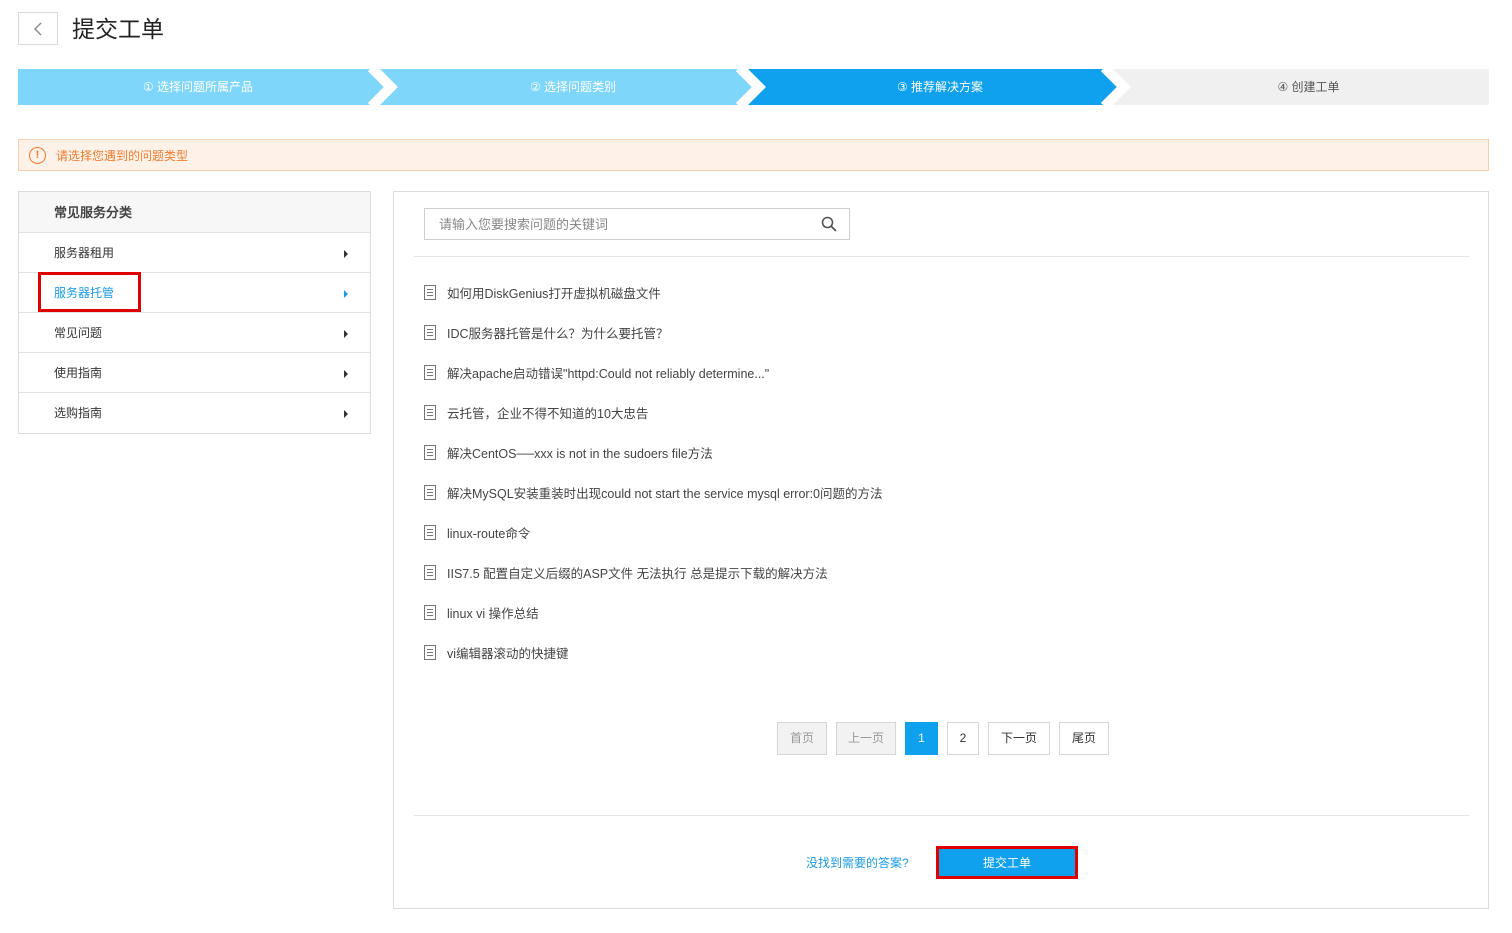  I want to click on sidebar-item-label: 常见问题, so click(78, 333).